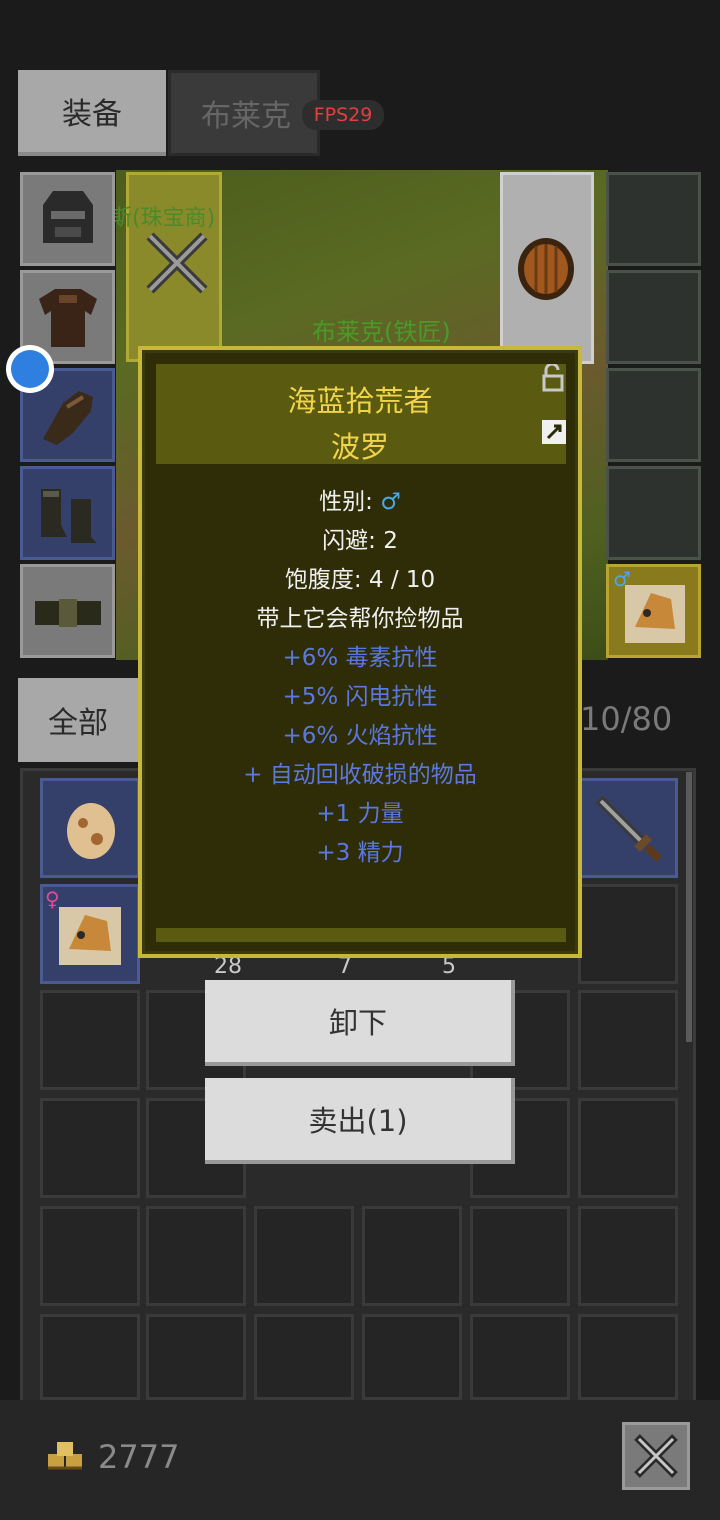 The width and height of the screenshot is (720, 1520). What do you see at coordinates (360, 775) in the screenshot?
I see `bonus-auto-recycle: + 自动回收破损的物品` at bounding box center [360, 775].